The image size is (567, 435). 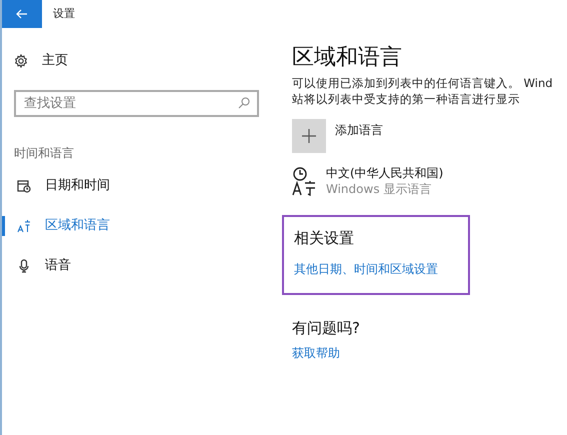 What do you see at coordinates (305, 181) in the screenshot?
I see `language-clock-icon` at bounding box center [305, 181].